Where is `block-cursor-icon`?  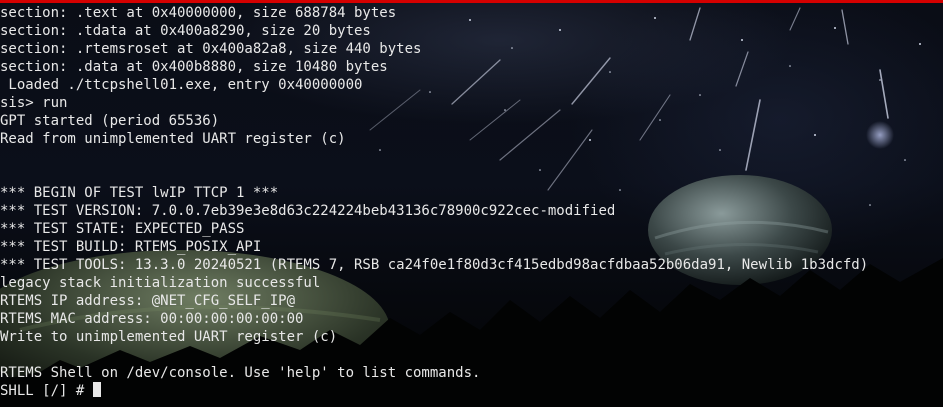
block-cursor-icon is located at coordinates (96, 389).